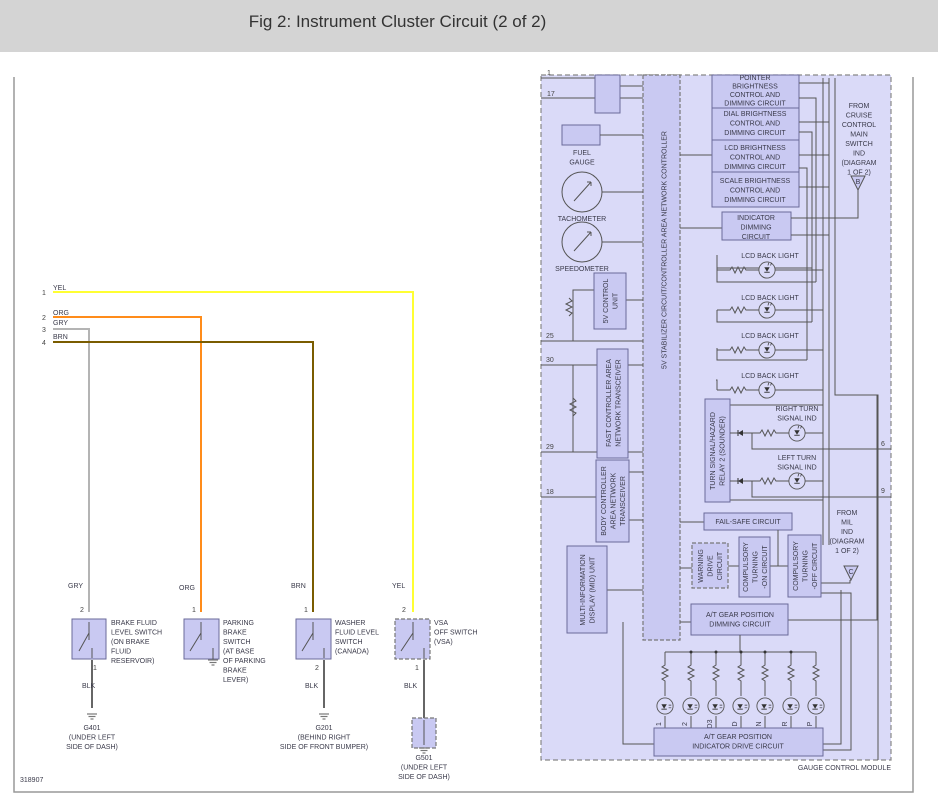 This screenshot has width=938, height=808. Describe the element at coordinates (713, 451) in the screenshot. I see `label-line: TURN SIGNAL/HAZARD` at that location.